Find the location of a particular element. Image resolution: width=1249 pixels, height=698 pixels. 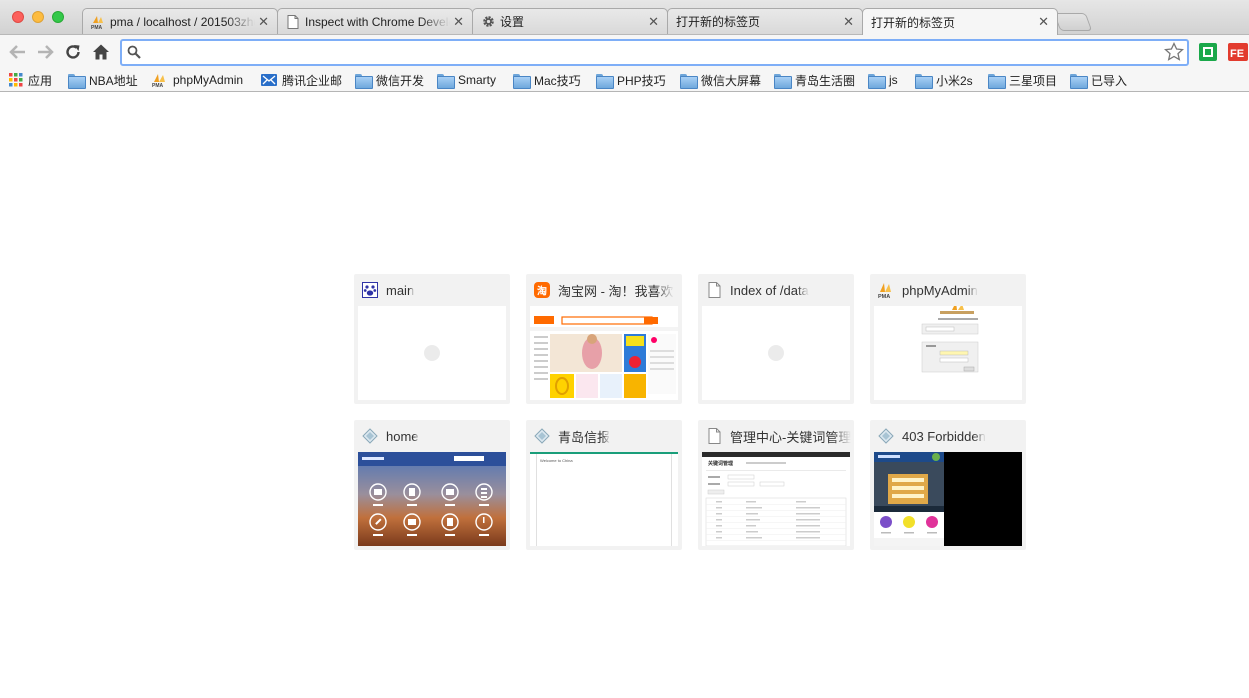

bookmark-js: js is located at coordinates (883, 80).